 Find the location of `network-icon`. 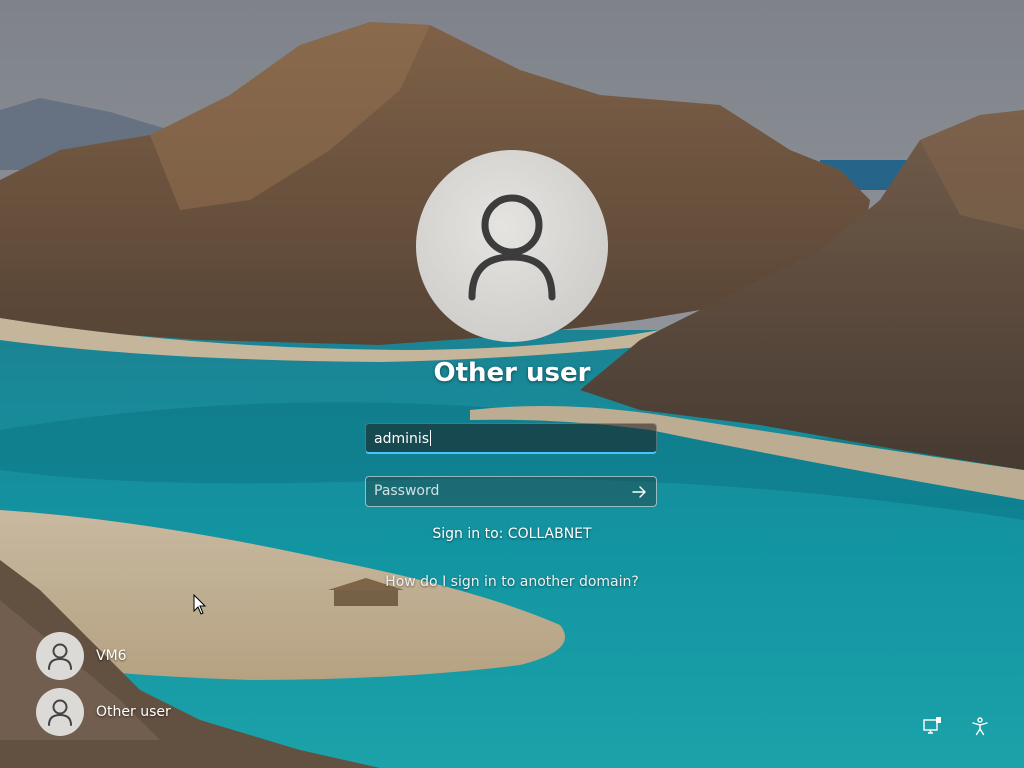

network-icon is located at coordinates (932, 725).